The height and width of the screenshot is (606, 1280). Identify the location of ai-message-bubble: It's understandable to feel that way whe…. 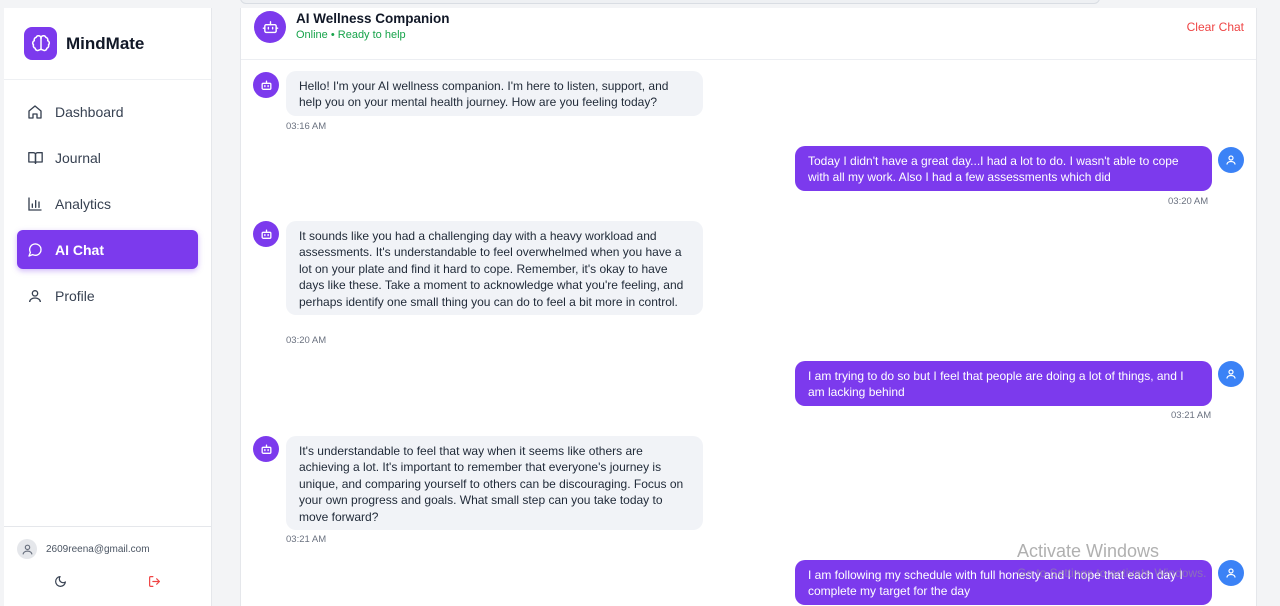
(494, 483).